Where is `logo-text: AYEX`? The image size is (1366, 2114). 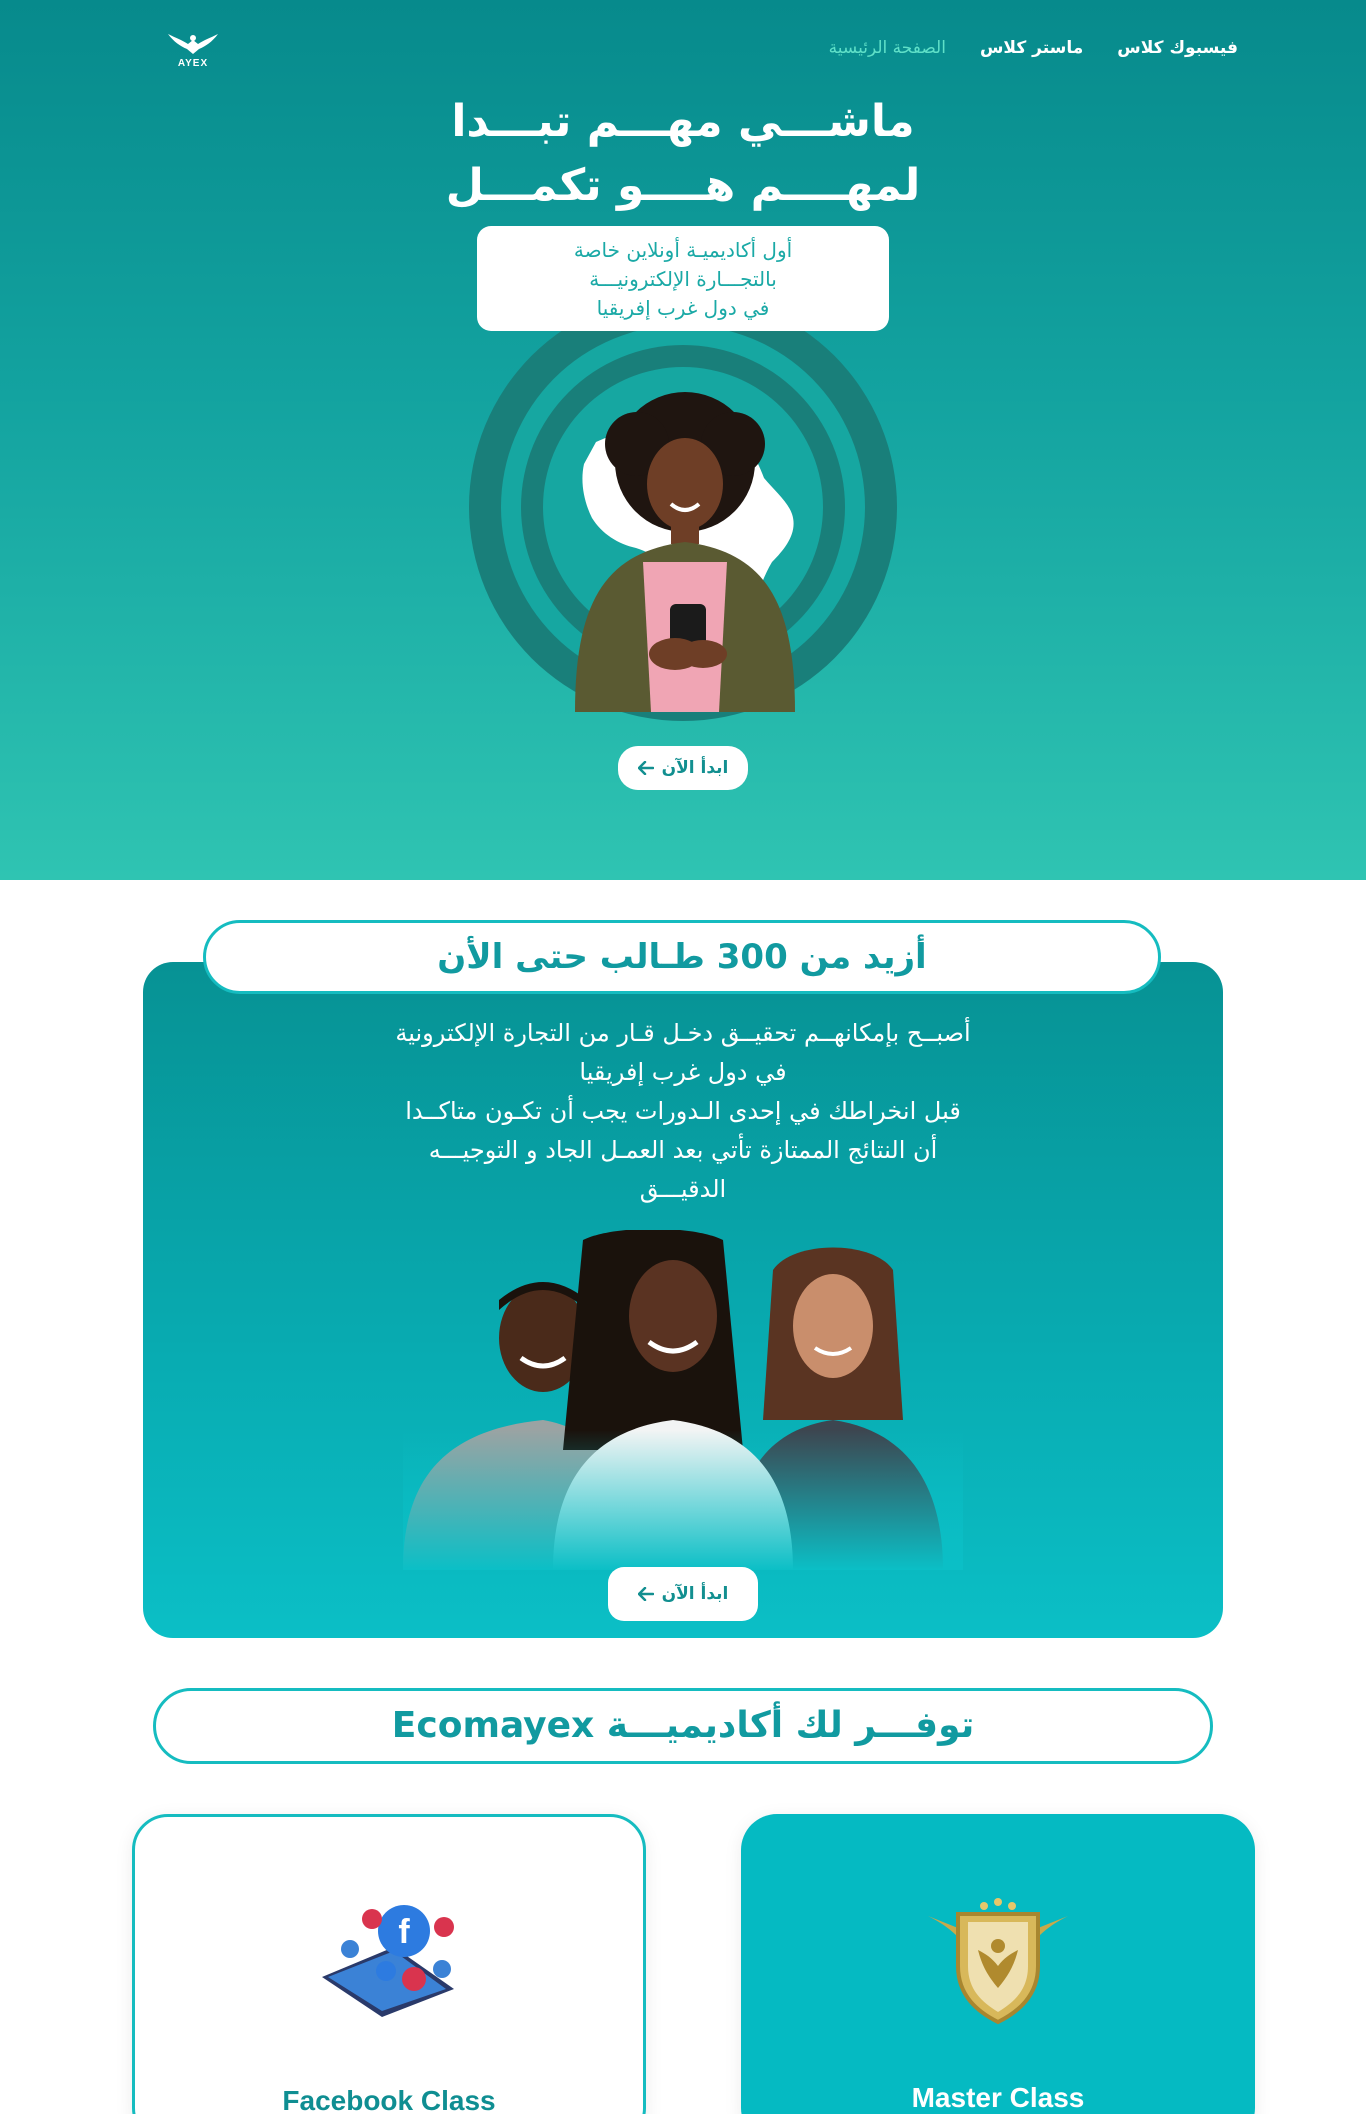
logo-text: AYEX is located at coordinates (193, 63).